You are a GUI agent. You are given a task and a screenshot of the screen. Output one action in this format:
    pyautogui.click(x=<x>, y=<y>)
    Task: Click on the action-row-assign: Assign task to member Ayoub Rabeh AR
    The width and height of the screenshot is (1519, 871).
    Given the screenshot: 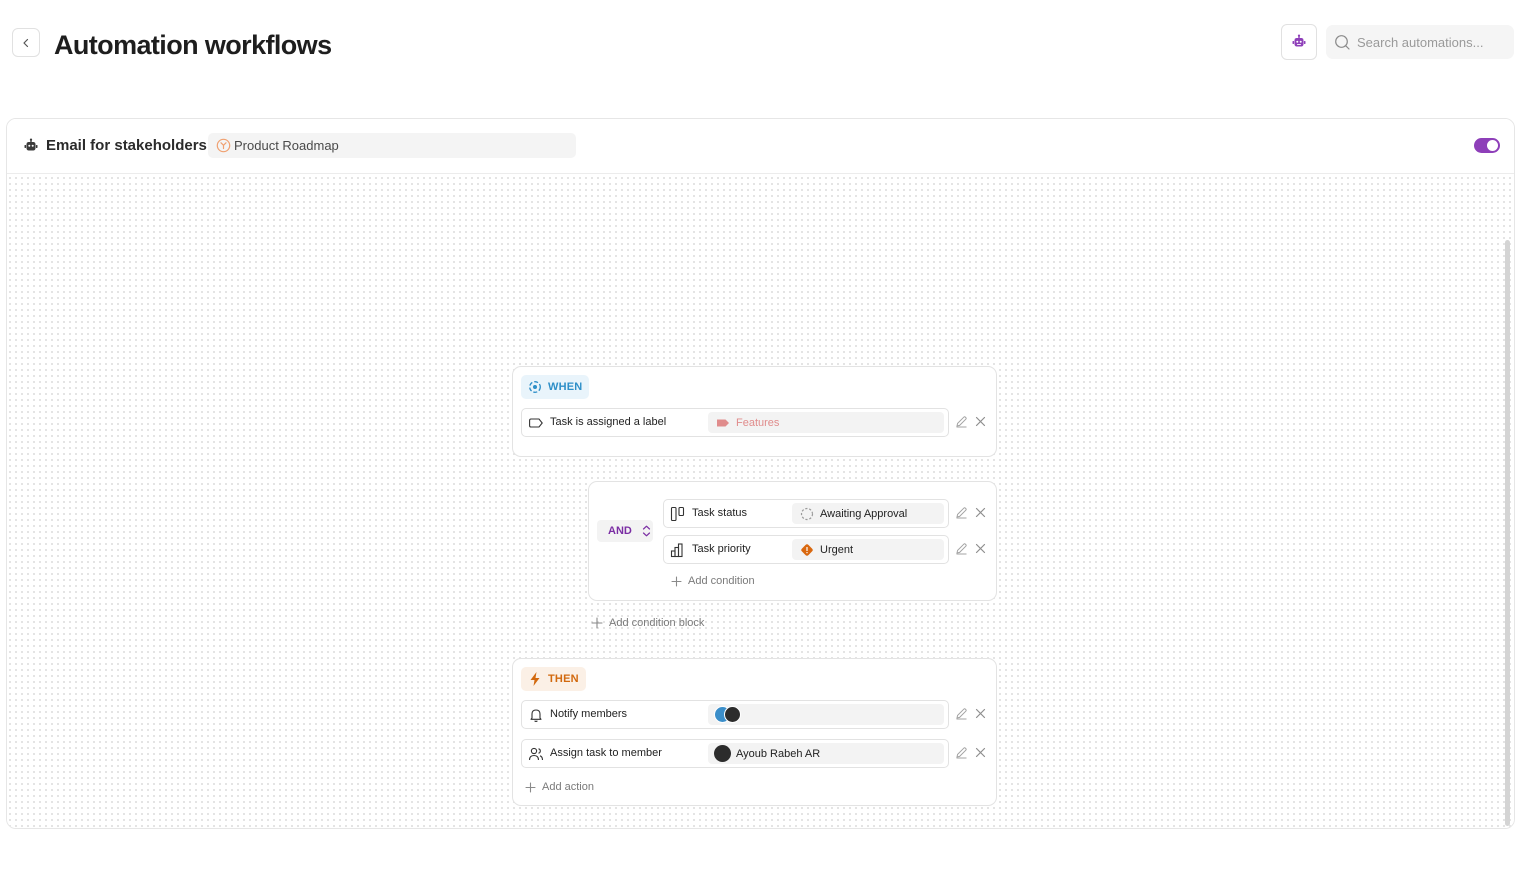 What is the action you would take?
    pyautogui.click(x=735, y=753)
    